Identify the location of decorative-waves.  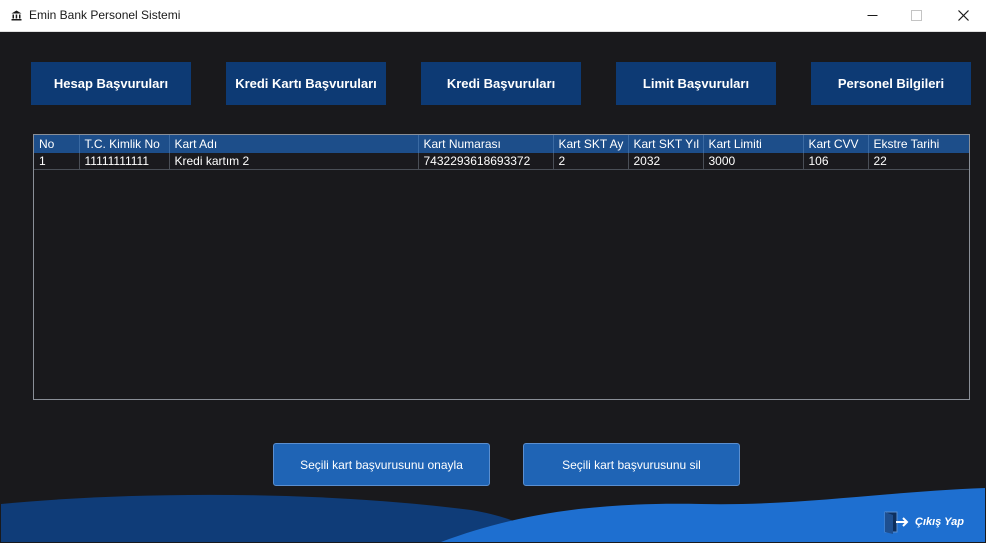
(493, 515).